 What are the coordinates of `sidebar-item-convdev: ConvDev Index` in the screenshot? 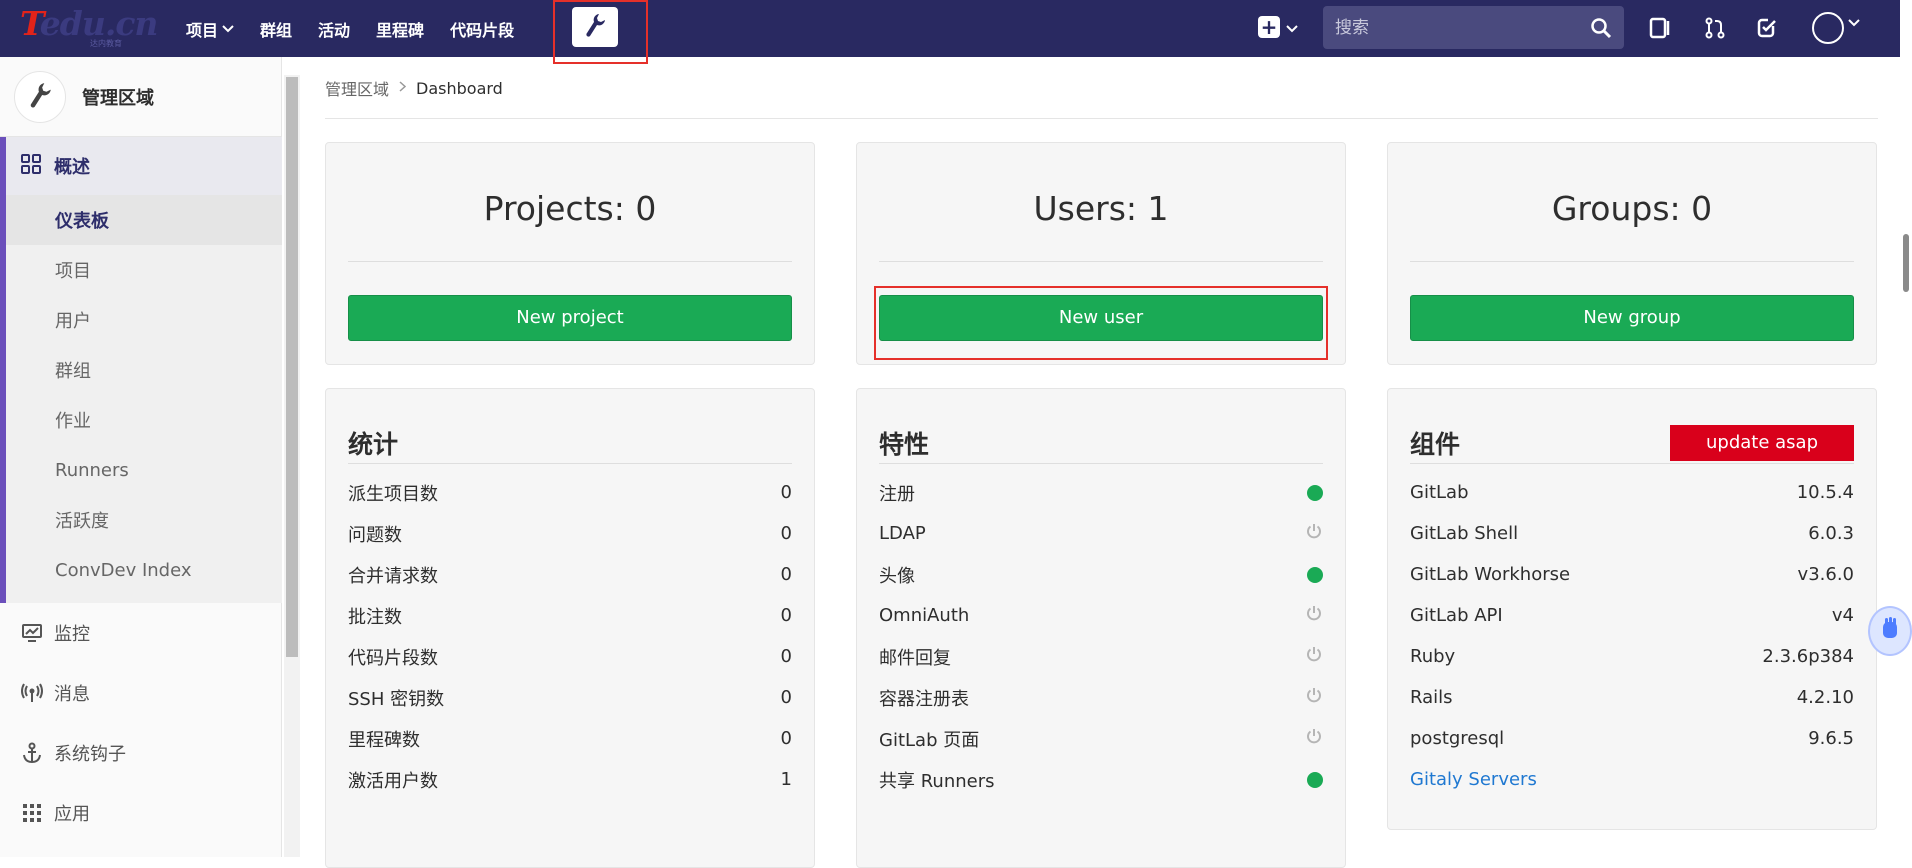 It's located at (144, 570).